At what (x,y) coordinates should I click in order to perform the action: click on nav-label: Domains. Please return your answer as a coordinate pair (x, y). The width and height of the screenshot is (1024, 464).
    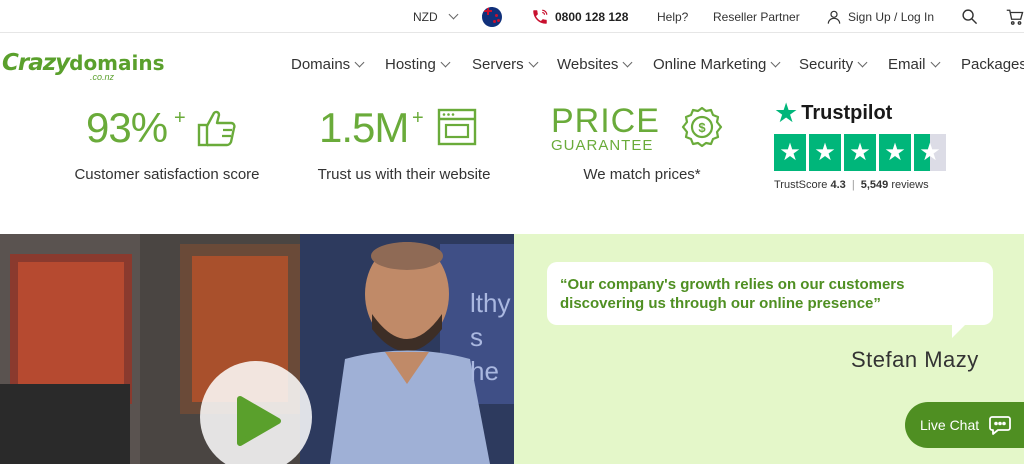
    Looking at the image, I should click on (321, 64).